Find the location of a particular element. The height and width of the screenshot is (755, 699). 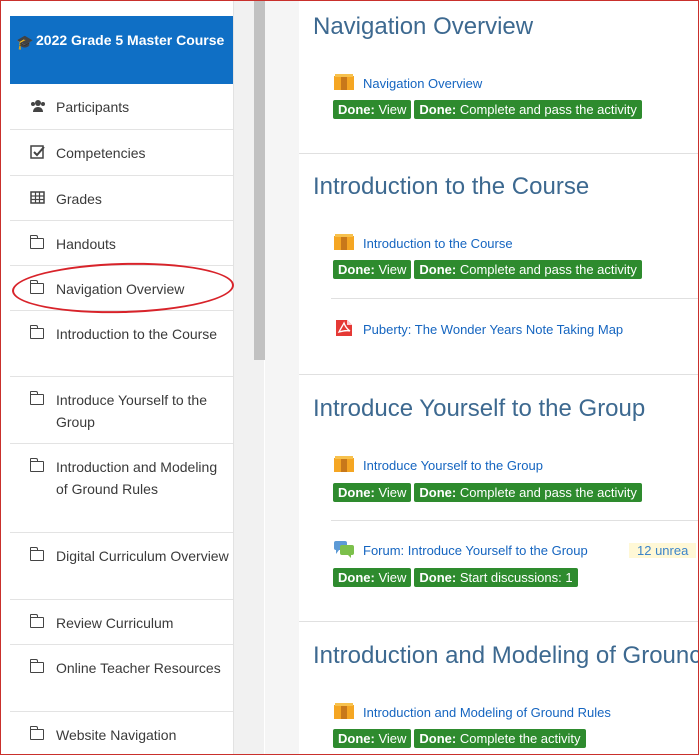

activity-link: Introduction to the Course is located at coordinates (438, 243).